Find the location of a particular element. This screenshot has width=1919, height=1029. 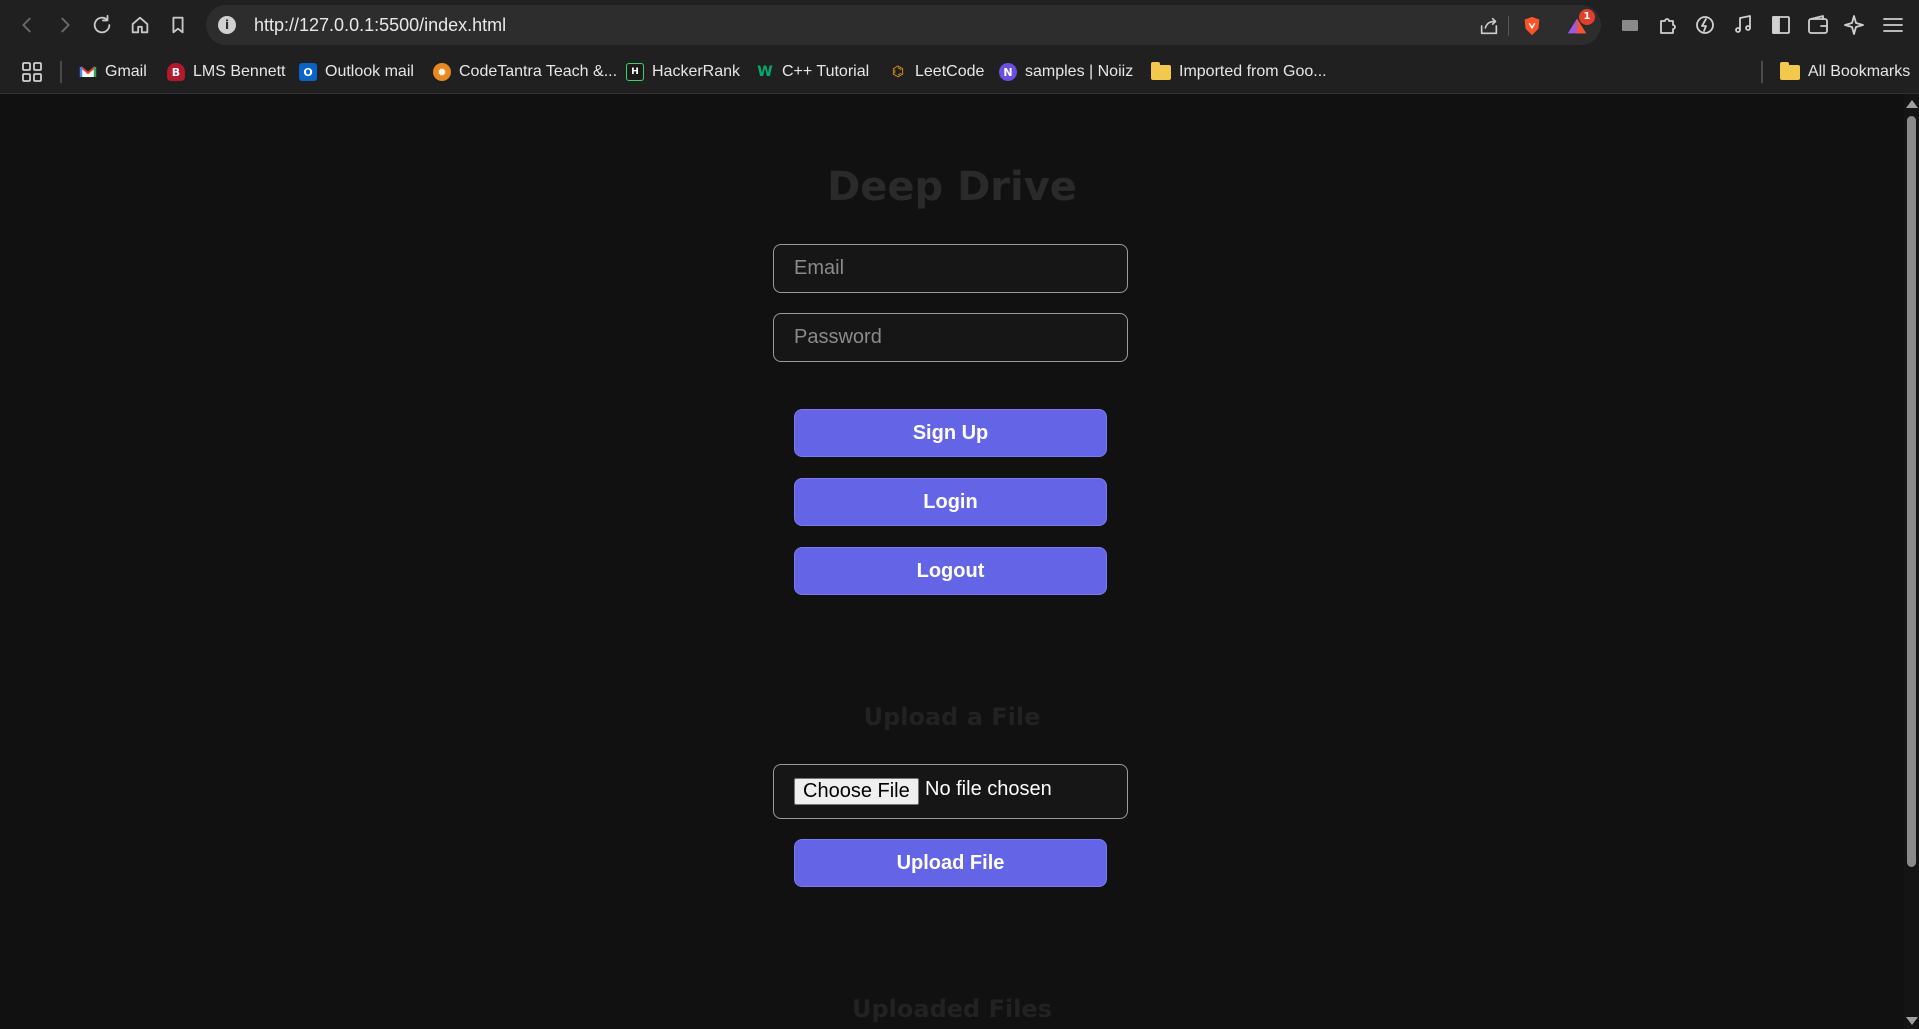

home-icon is located at coordinates (140, 25).